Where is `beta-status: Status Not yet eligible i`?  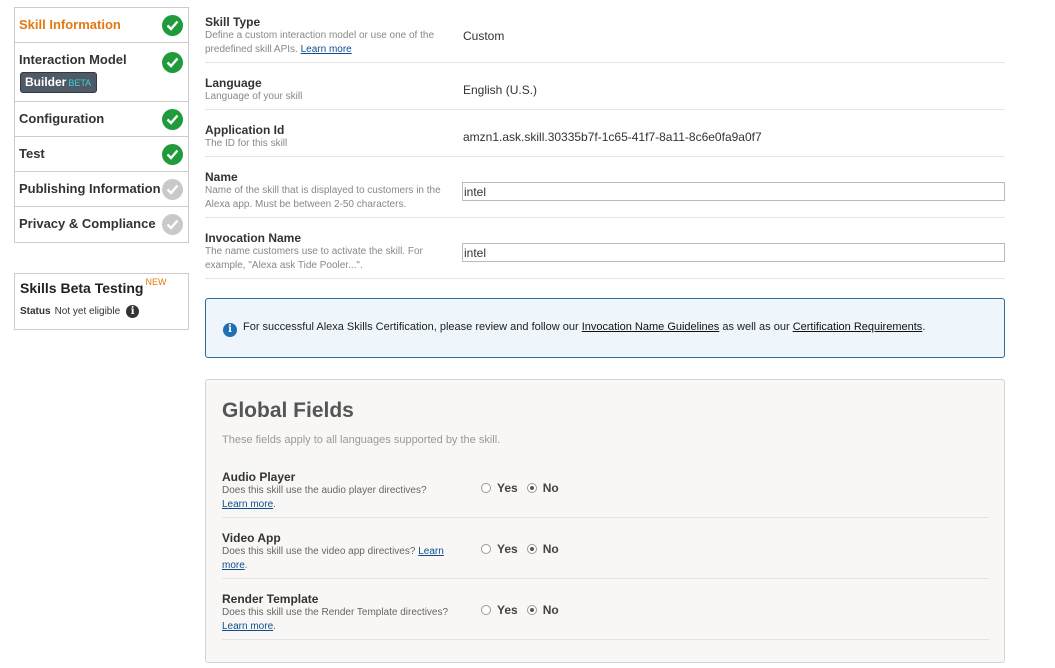 beta-status: Status Not yet eligible i is located at coordinates (101, 311).